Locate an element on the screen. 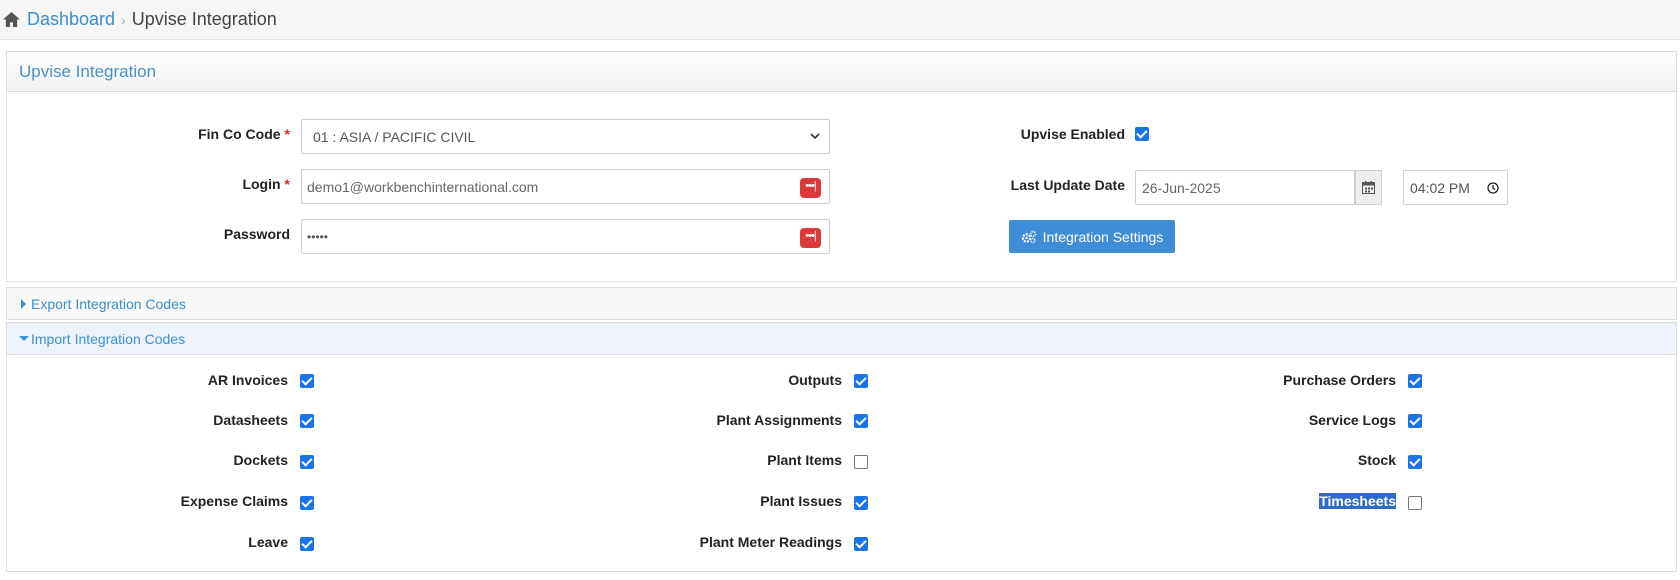 This screenshot has width=1680, height=580. import-label-outputs: Outputs is located at coordinates (815, 380).